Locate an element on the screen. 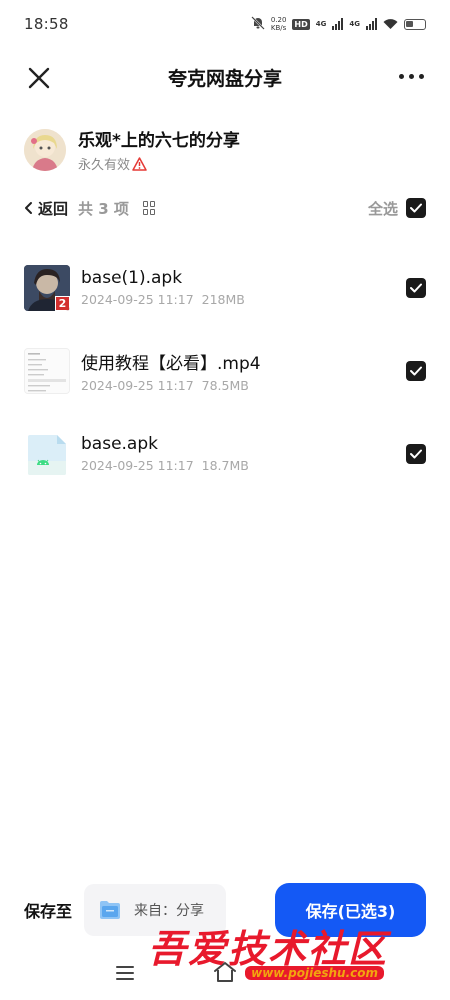 Image resolution: width=450 pixels, height=1000 pixels. file-row: 2 base(1).apk 2024-09-25 11:17 218MB is located at coordinates (225, 287).